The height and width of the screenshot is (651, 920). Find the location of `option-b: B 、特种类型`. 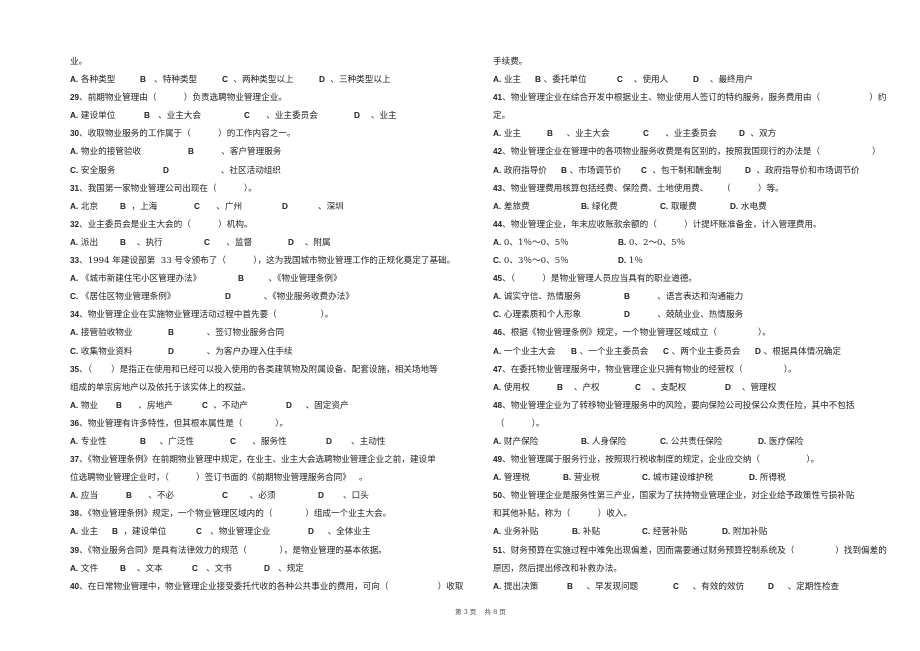

option-b: B 、特种类型 is located at coordinates (181, 80).